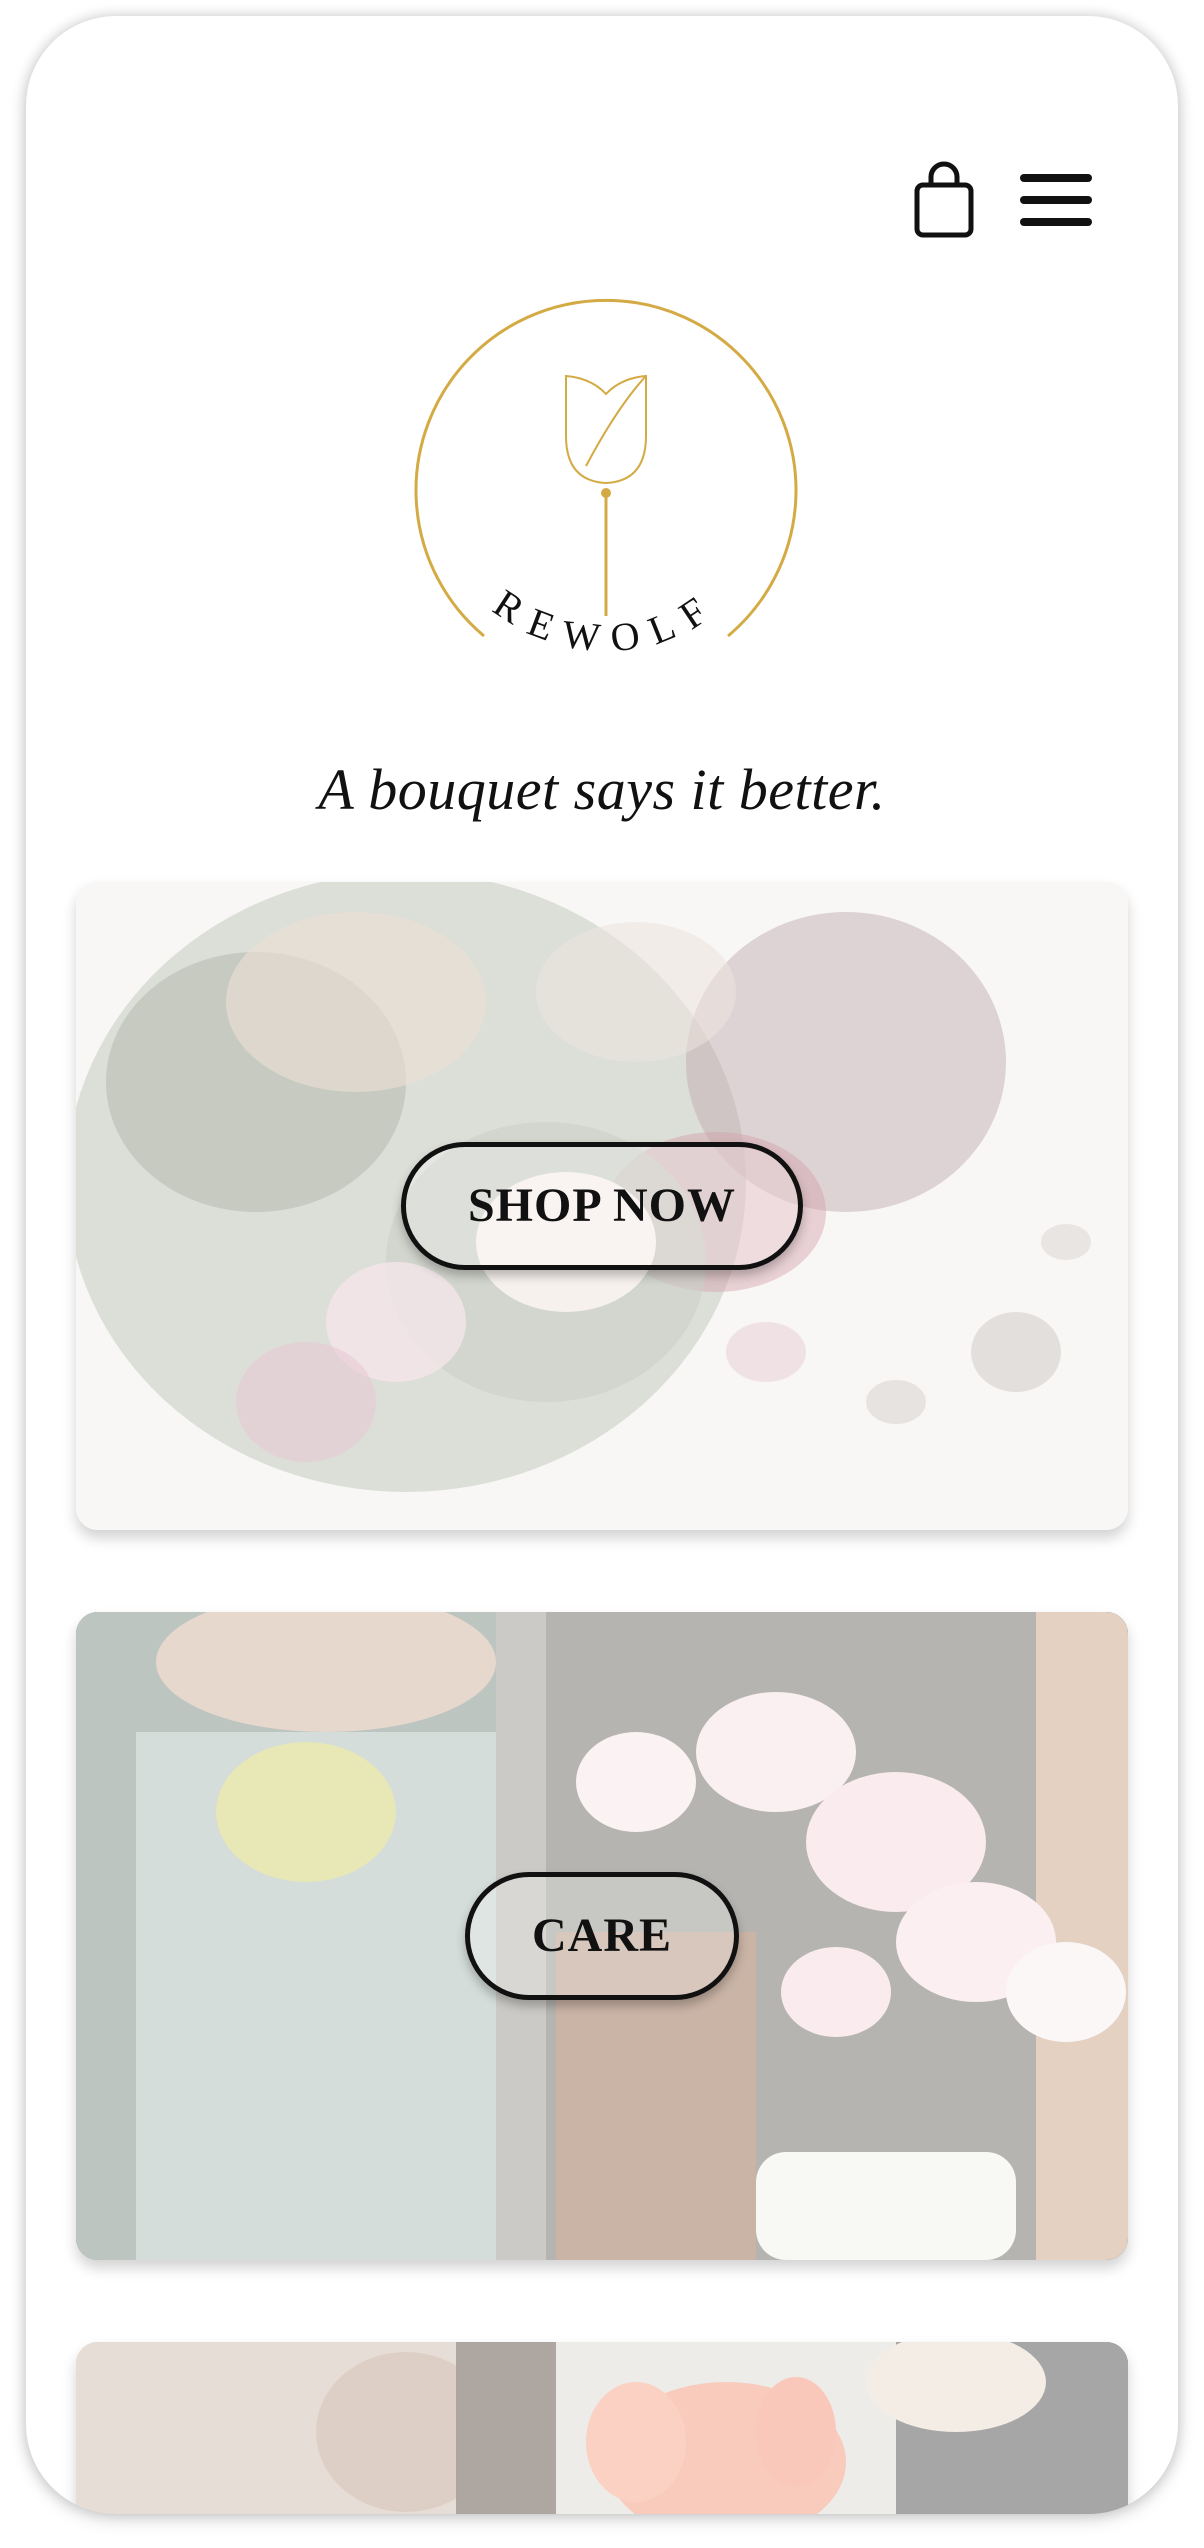  I want to click on care-button: CARE, so click(602, 1936).